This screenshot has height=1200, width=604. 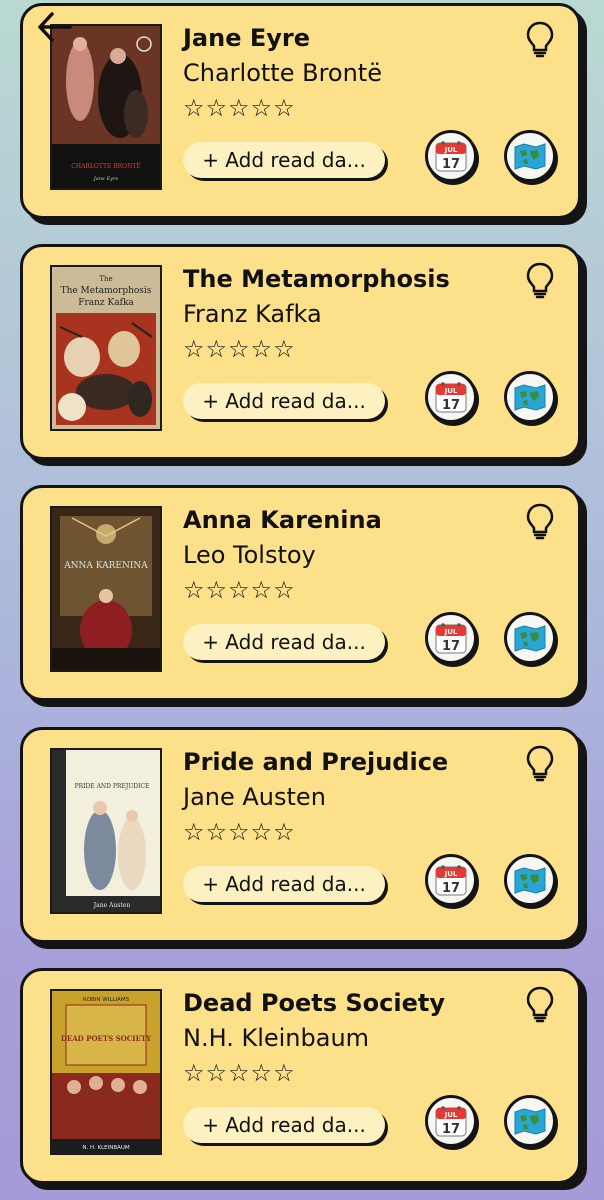 What do you see at coordinates (282, 73) in the screenshot?
I see `book-author: Charlotte Brontë` at bounding box center [282, 73].